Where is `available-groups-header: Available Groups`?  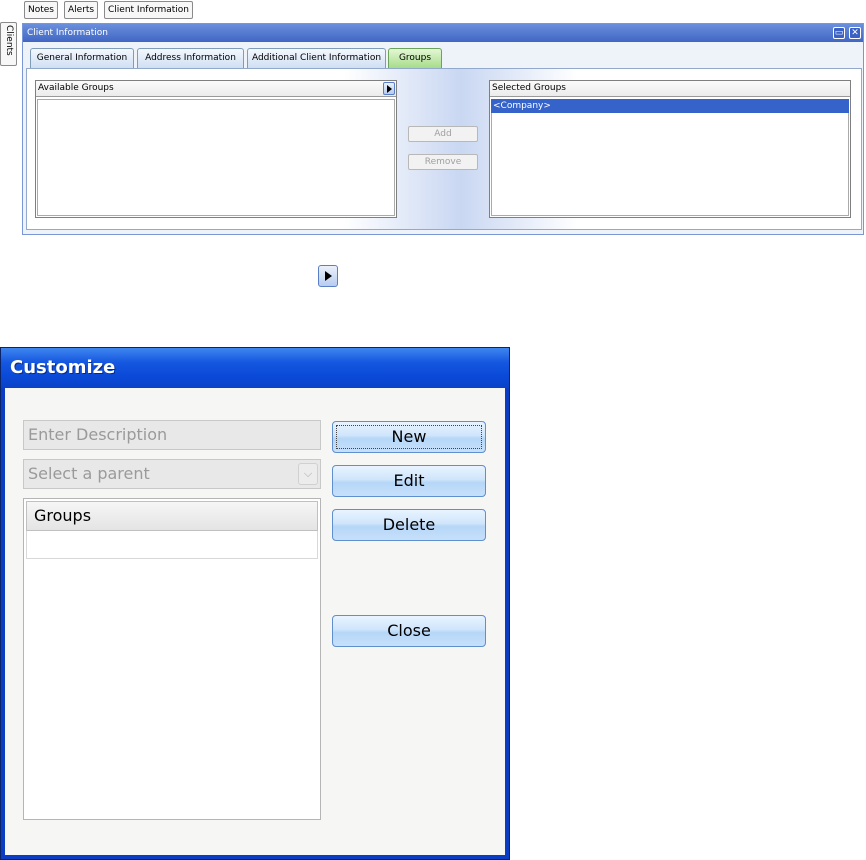 available-groups-header: Available Groups is located at coordinates (216, 89).